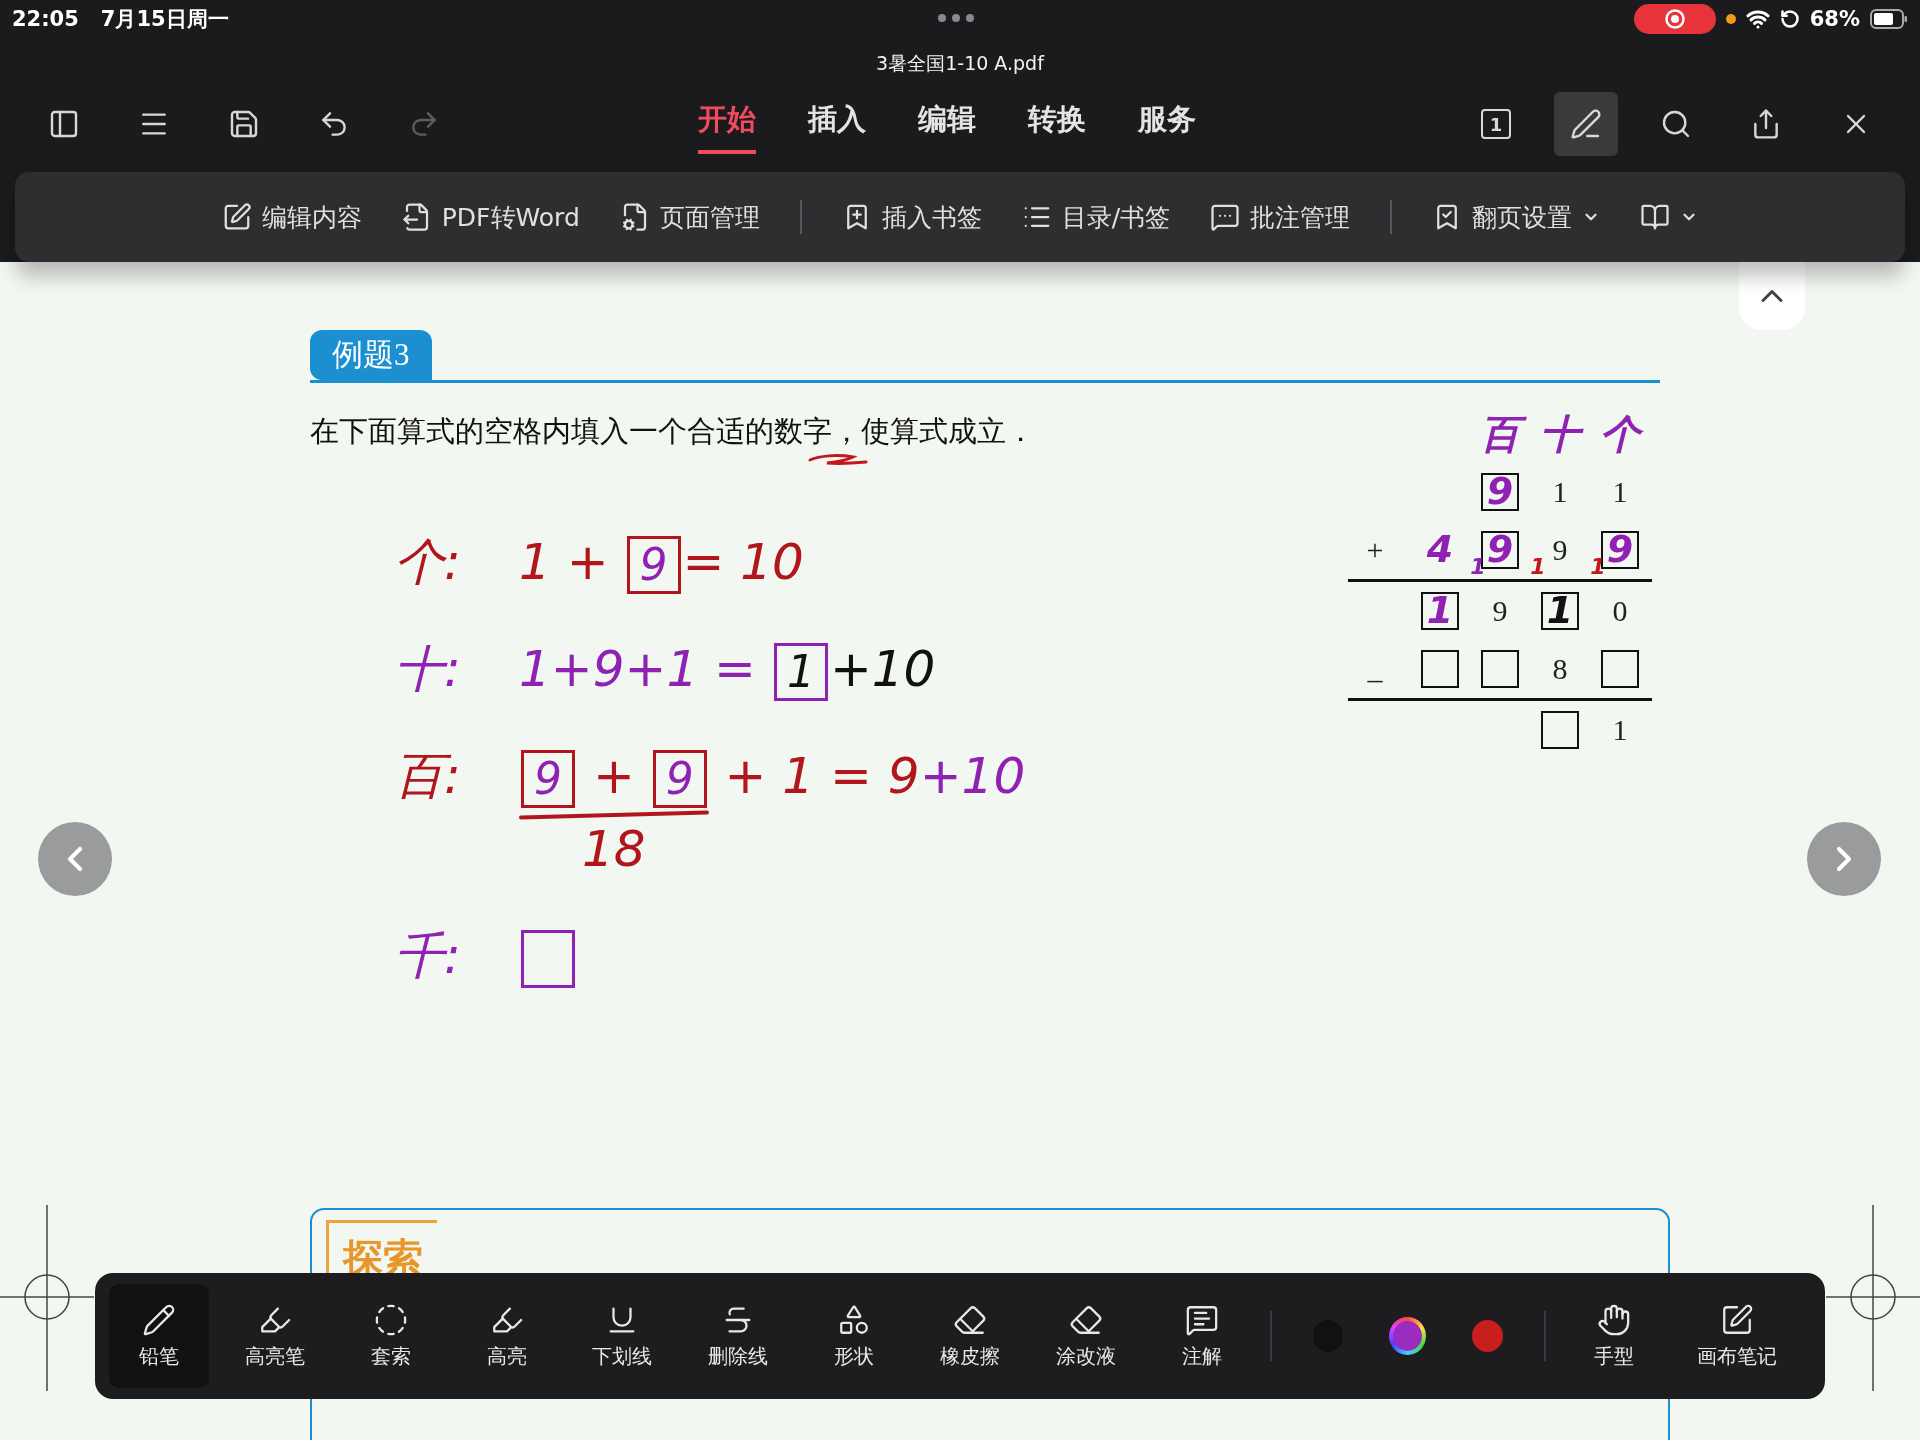  Describe the element at coordinates (506, 1336) in the screenshot. I see `annotation-tool-button: 高亮` at that location.